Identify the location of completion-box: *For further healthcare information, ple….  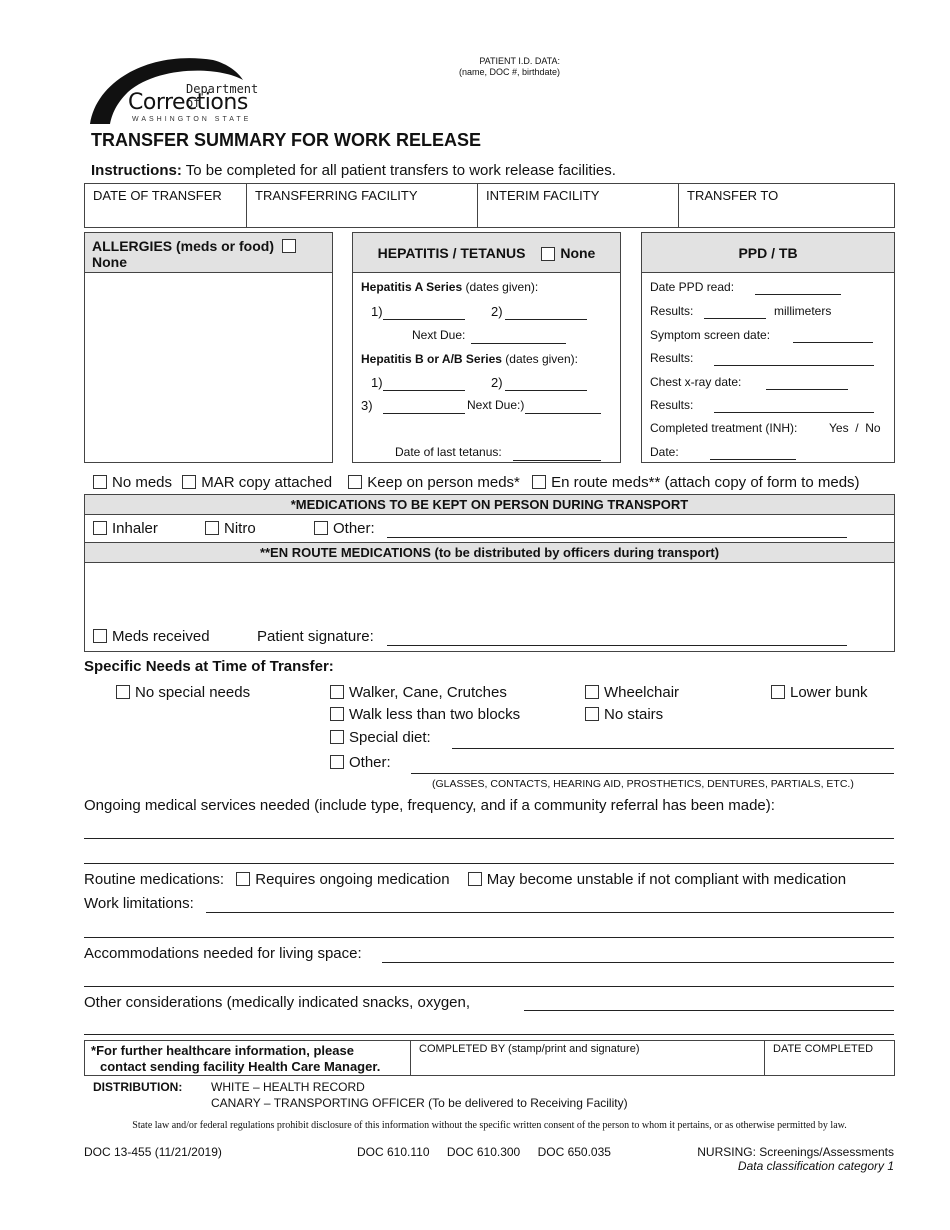
(489, 1058).